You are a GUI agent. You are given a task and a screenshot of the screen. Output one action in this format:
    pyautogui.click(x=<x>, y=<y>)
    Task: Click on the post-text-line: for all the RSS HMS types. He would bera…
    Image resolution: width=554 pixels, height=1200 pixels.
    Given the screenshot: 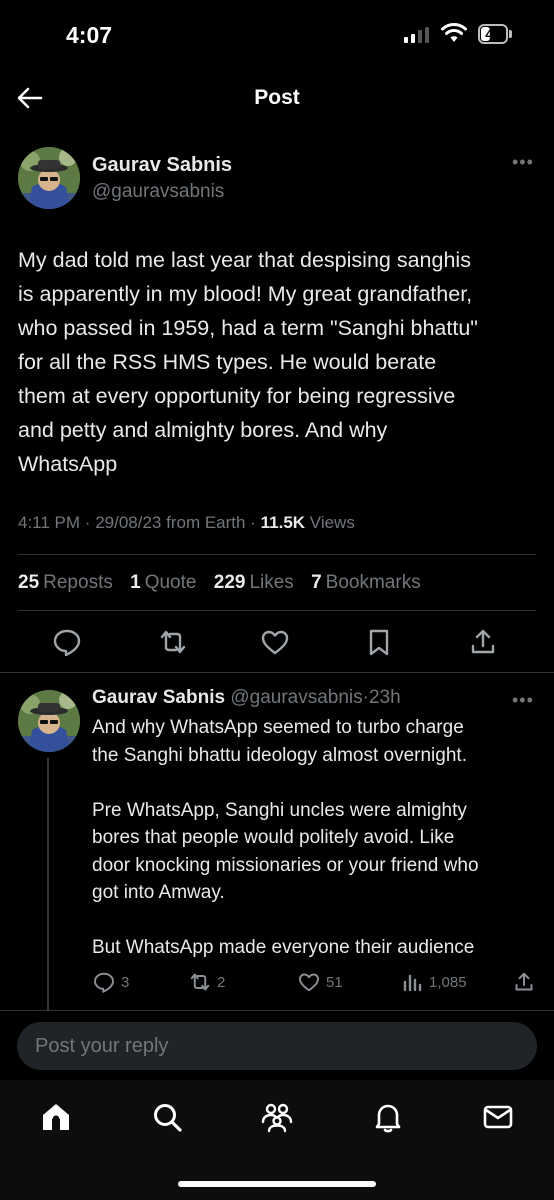 What is the action you would take?
    pyautogui.click(x=227, y=362)
    